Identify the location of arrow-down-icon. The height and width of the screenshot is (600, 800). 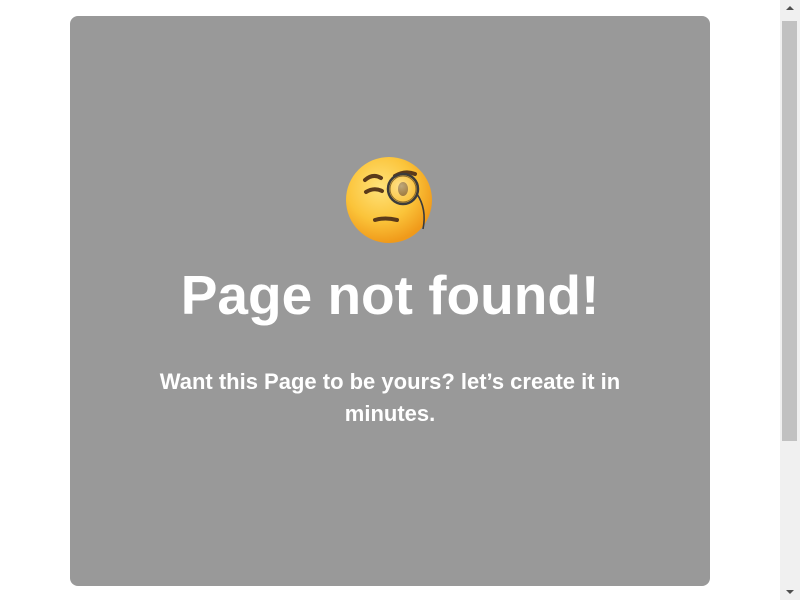
(790, 592).